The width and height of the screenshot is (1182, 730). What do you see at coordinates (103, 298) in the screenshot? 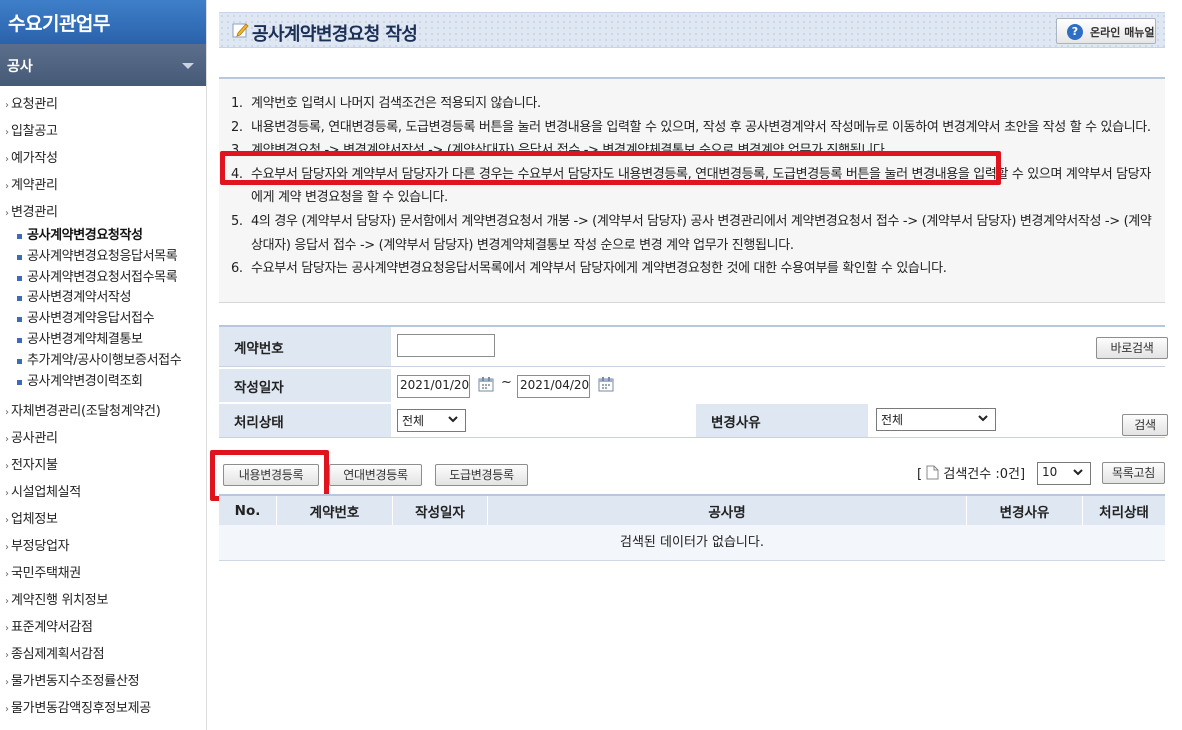
I see `sidebar-subitem: 공사변경계약서작성` at bounding box center [103, 298].